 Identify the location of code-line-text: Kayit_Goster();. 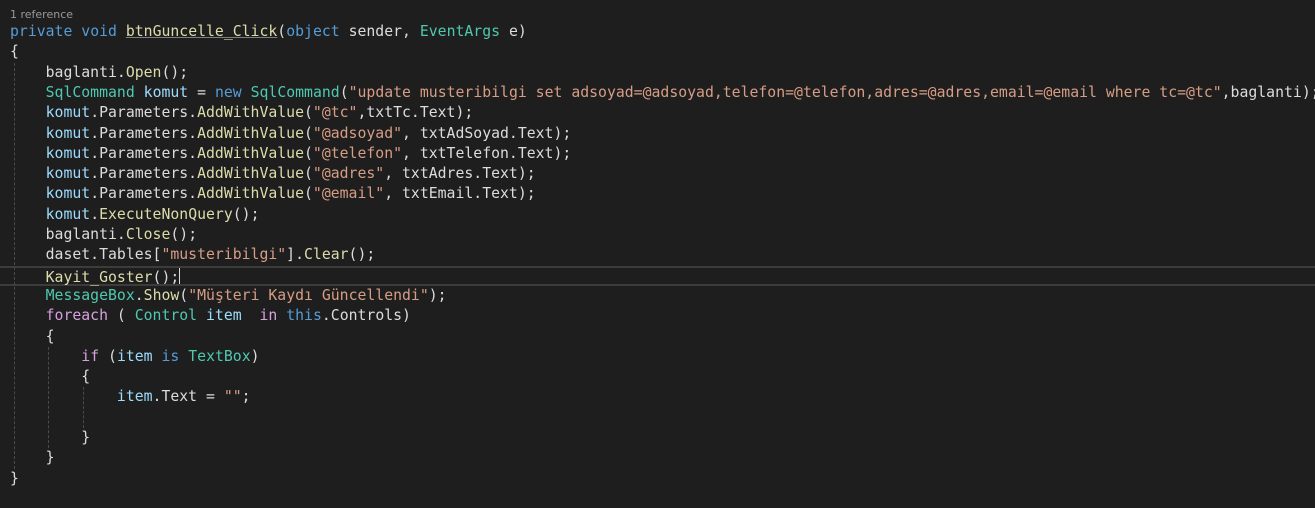
(95, 276).